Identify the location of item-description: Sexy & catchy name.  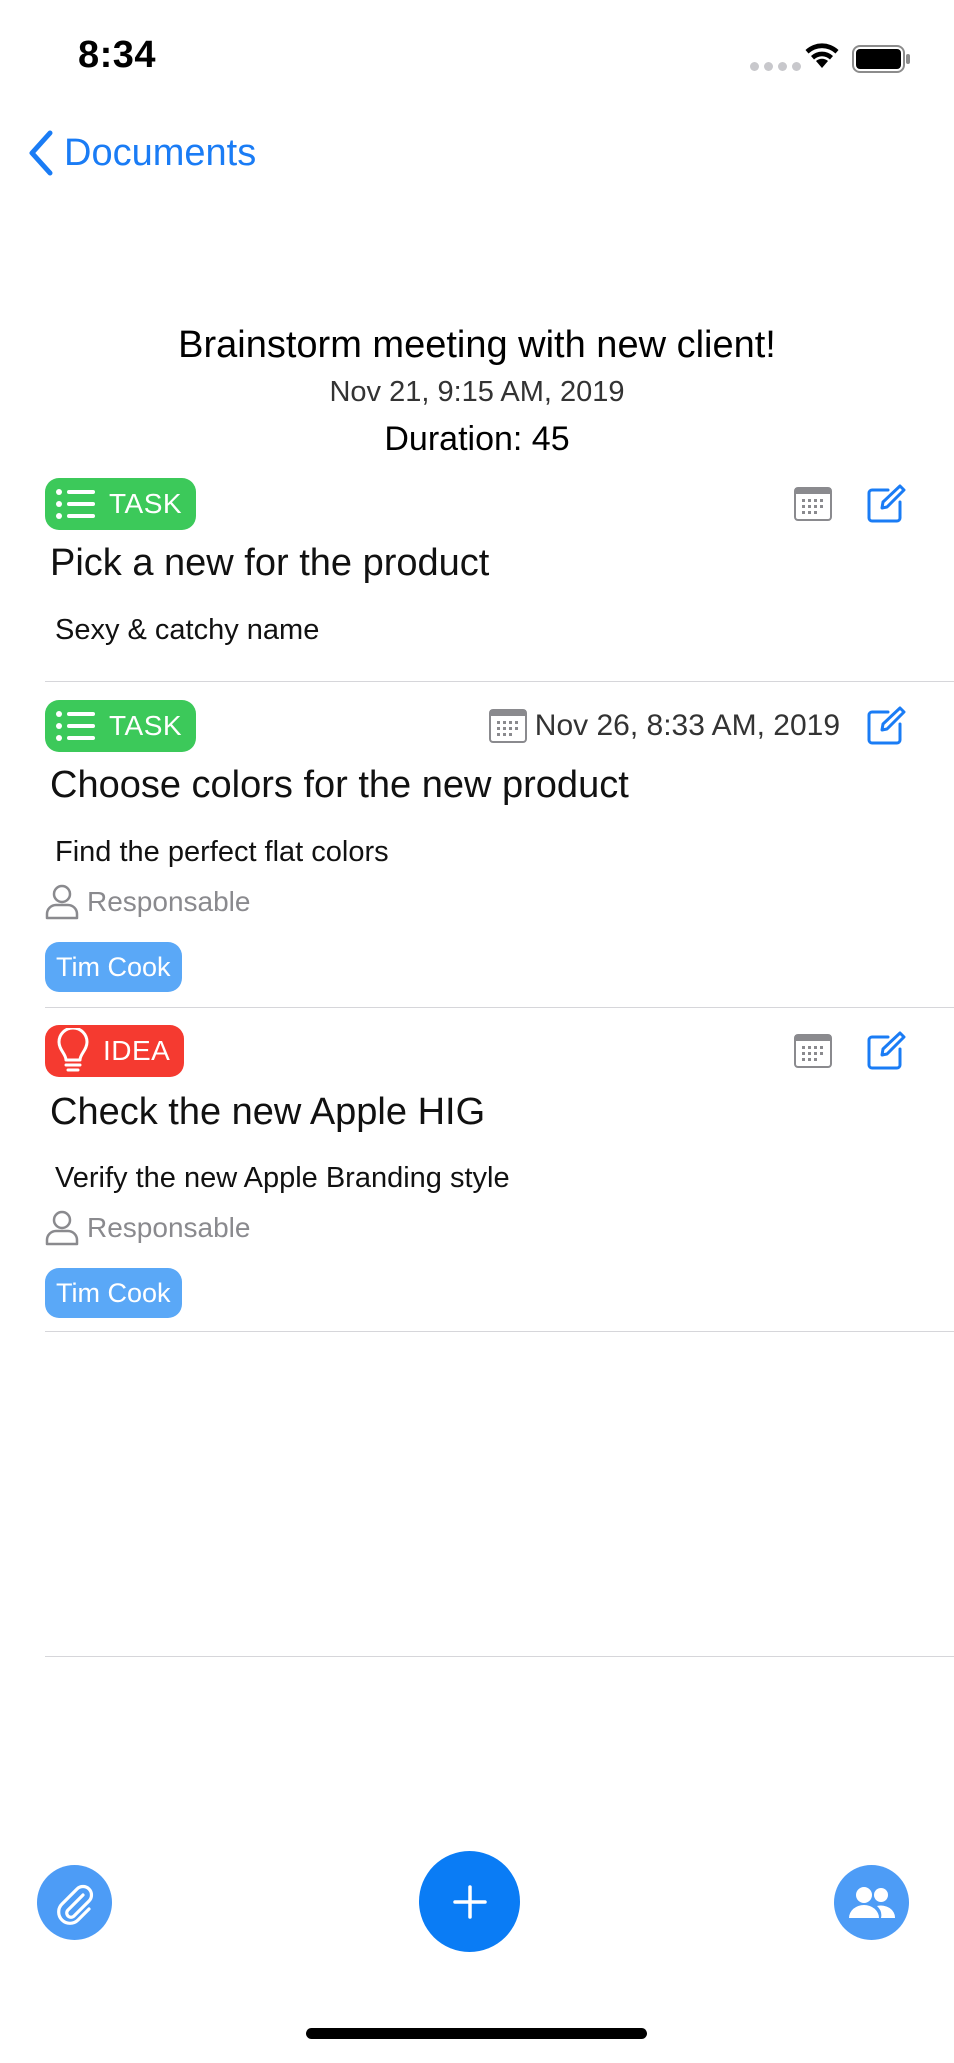
(187, 630).